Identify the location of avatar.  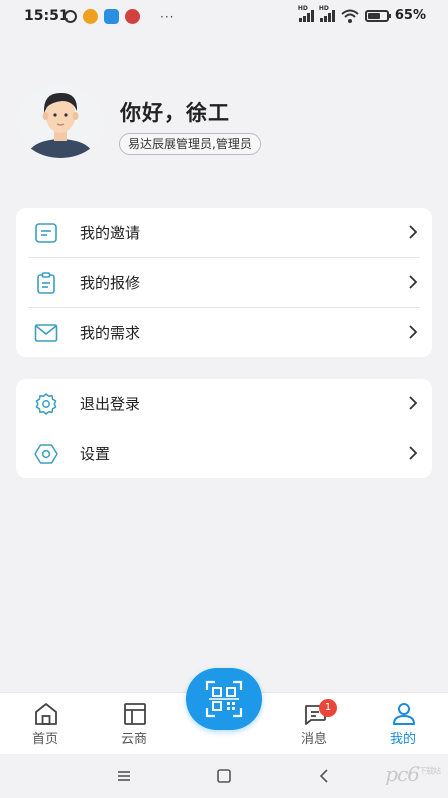
(60, 121).